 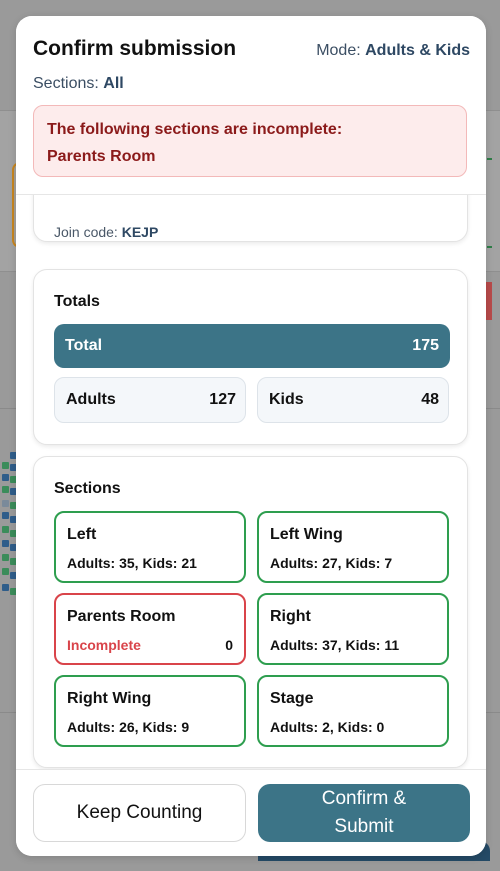 What do you see at coordinates (66, 83) in the screenshot?
I see `sections-label: Sections:` at bounding box center [66, 83].